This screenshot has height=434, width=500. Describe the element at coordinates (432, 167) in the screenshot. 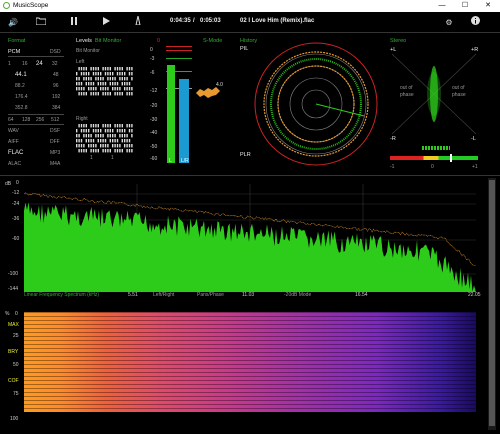

I see `corr-mid: 0` at that location.